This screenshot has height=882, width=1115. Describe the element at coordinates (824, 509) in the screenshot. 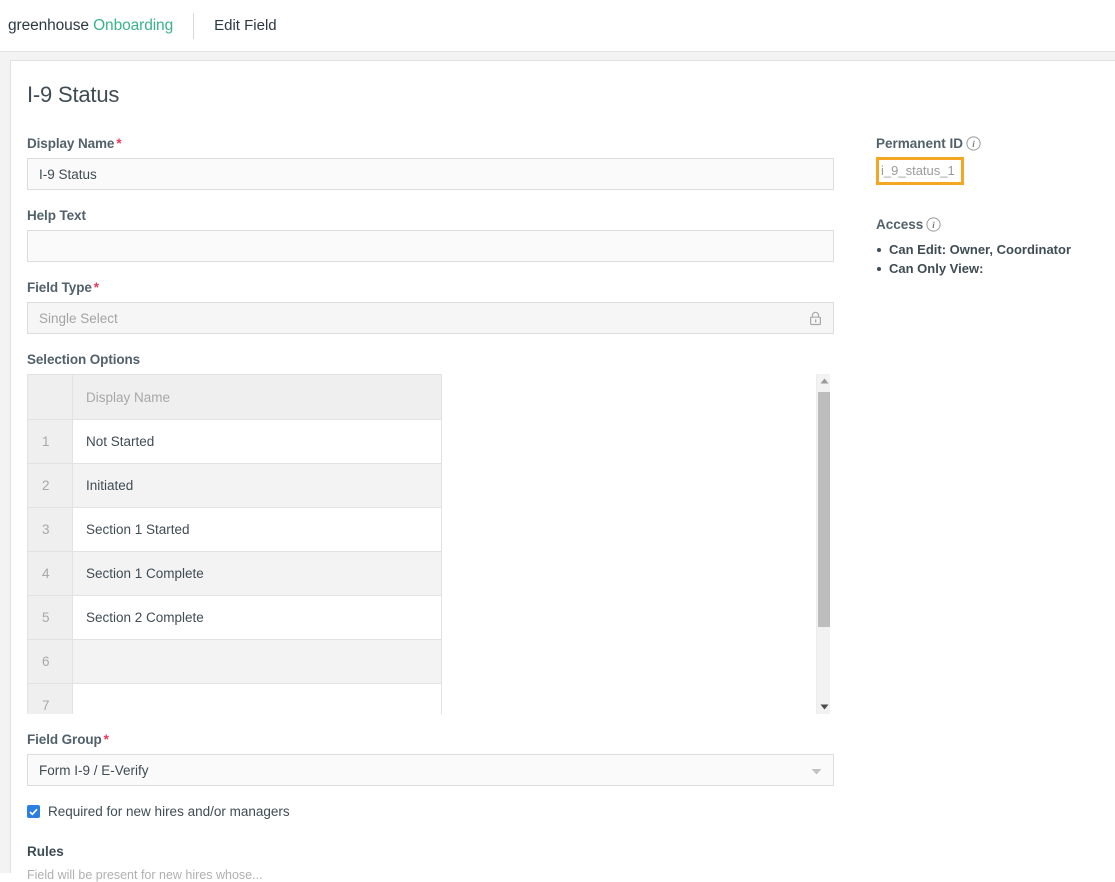

I see `scrollbar-thumb` at that location.